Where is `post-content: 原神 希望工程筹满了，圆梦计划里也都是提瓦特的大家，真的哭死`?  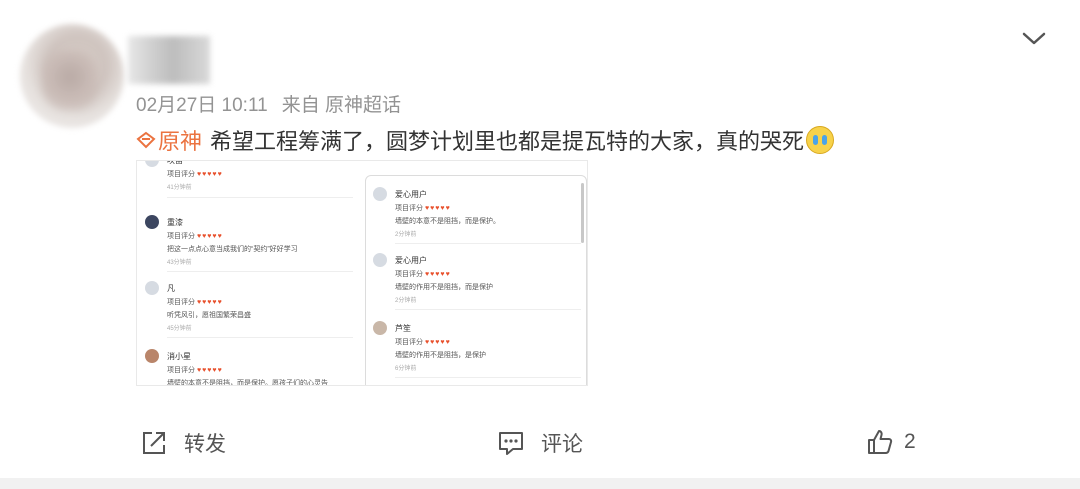
post-content: 原神 希望工程筹满了，圆梦计划里也都是提瓦特的大家，真的哭死 is located at coordinates (485, 140).